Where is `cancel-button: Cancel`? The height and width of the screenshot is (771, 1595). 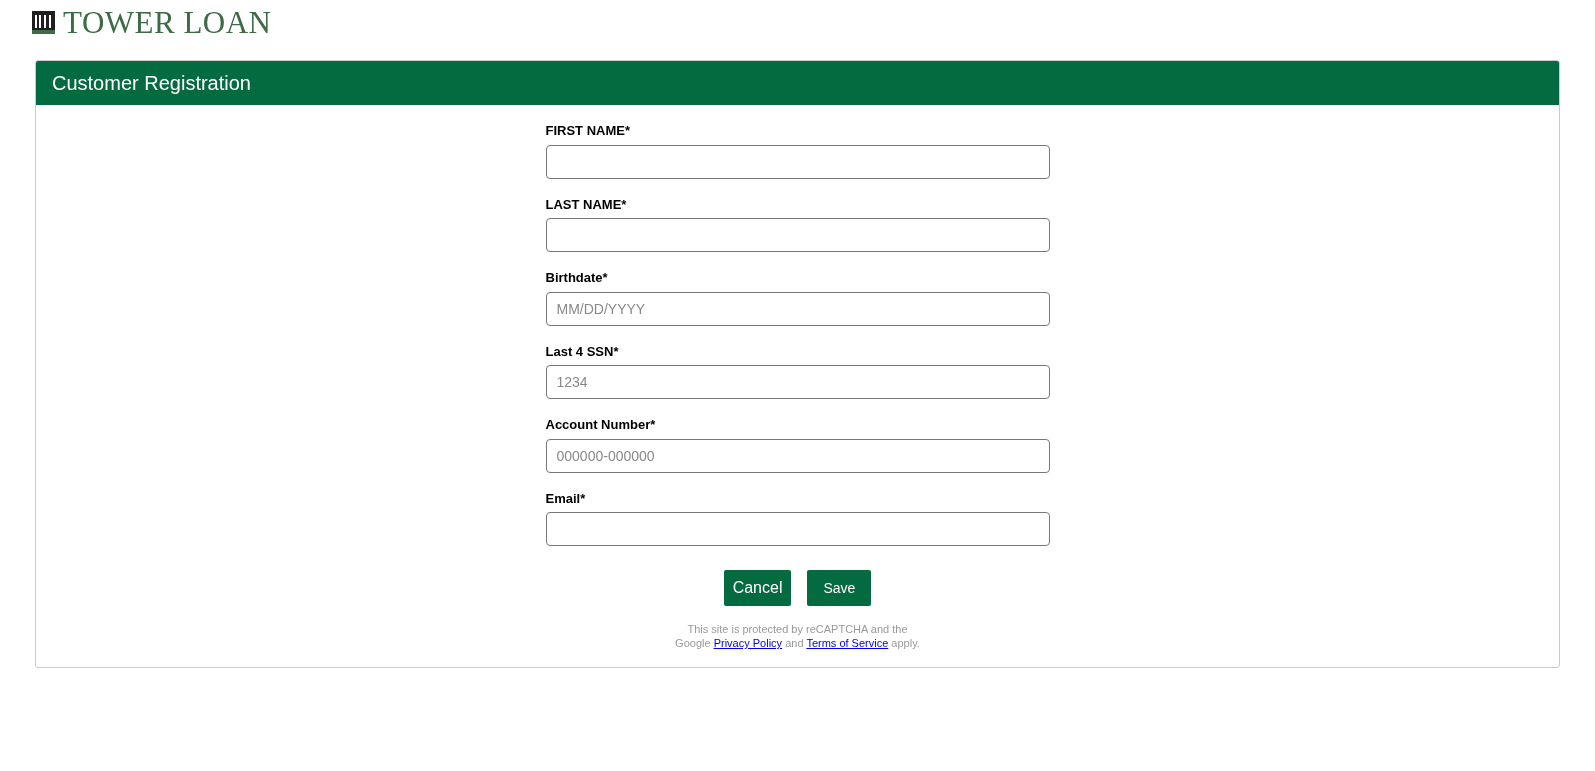
cancel-button: Cancel is located at coordinates (757, 588).